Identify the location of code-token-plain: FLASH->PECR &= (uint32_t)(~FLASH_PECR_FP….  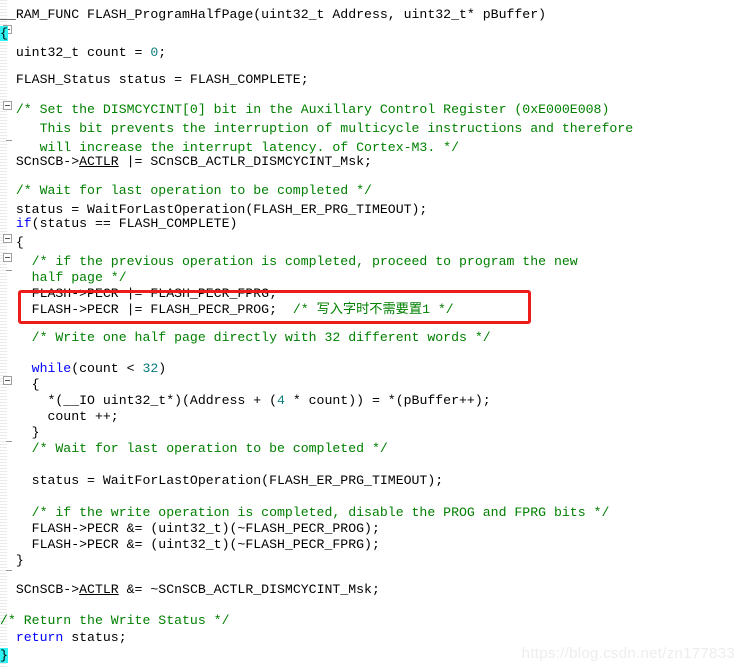
(190, 544).